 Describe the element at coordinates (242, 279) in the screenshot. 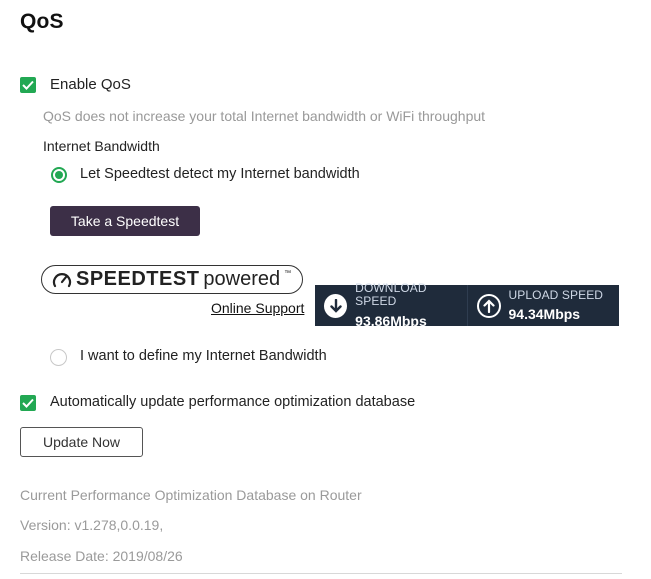

I see `logo-suffix: powered` at that location.